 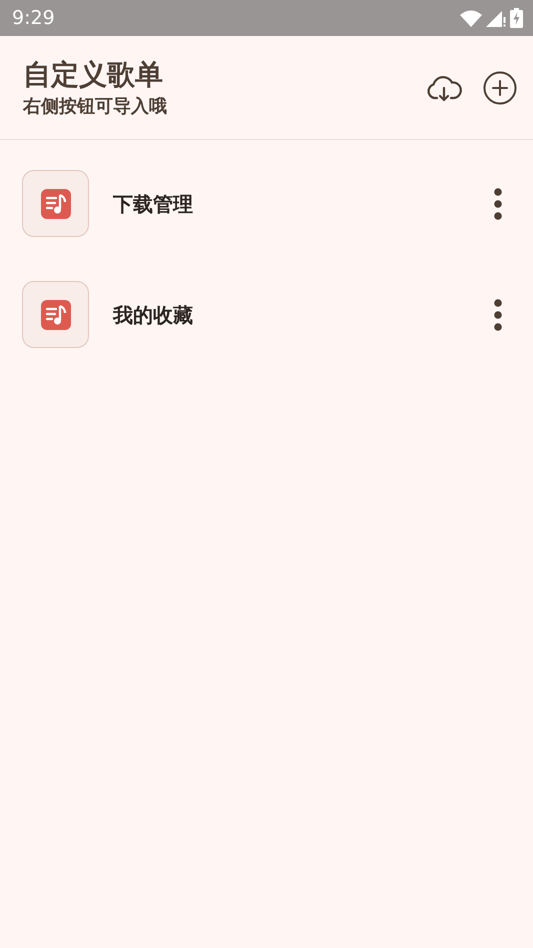 What do you see at coordinates (471, 18) in the screenshot?
I see `wifi-icon` at bounding box center [471, 18].